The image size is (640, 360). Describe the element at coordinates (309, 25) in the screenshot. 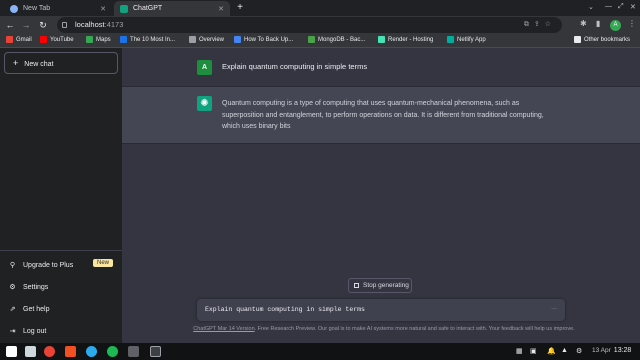

I see `address-bar: localhost:4173 ⧉⇪☆` at that location.